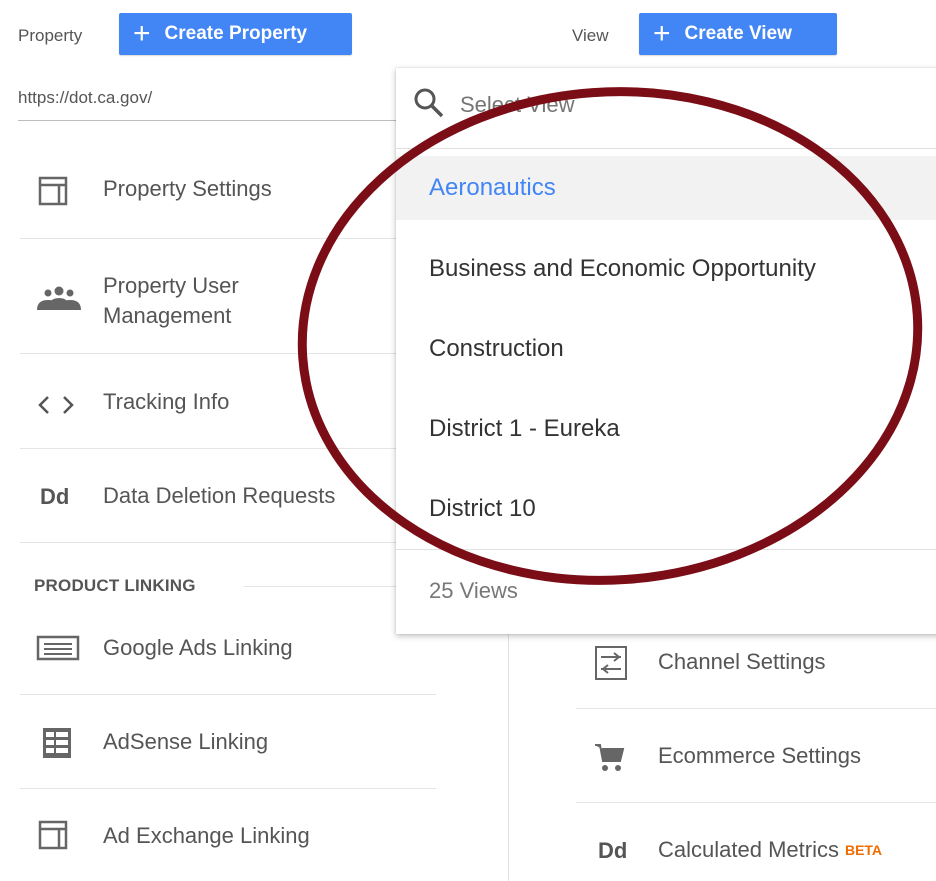 This screenshot has width=936, height=881. Describe the element at coordinates (57, 743) in the screenshot. I see `adsense-icon` at that location.